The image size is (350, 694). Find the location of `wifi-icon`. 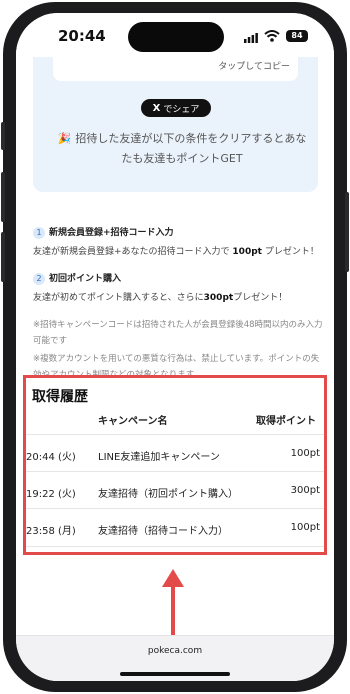

wifi-icon is located at coordinates (272, 36).